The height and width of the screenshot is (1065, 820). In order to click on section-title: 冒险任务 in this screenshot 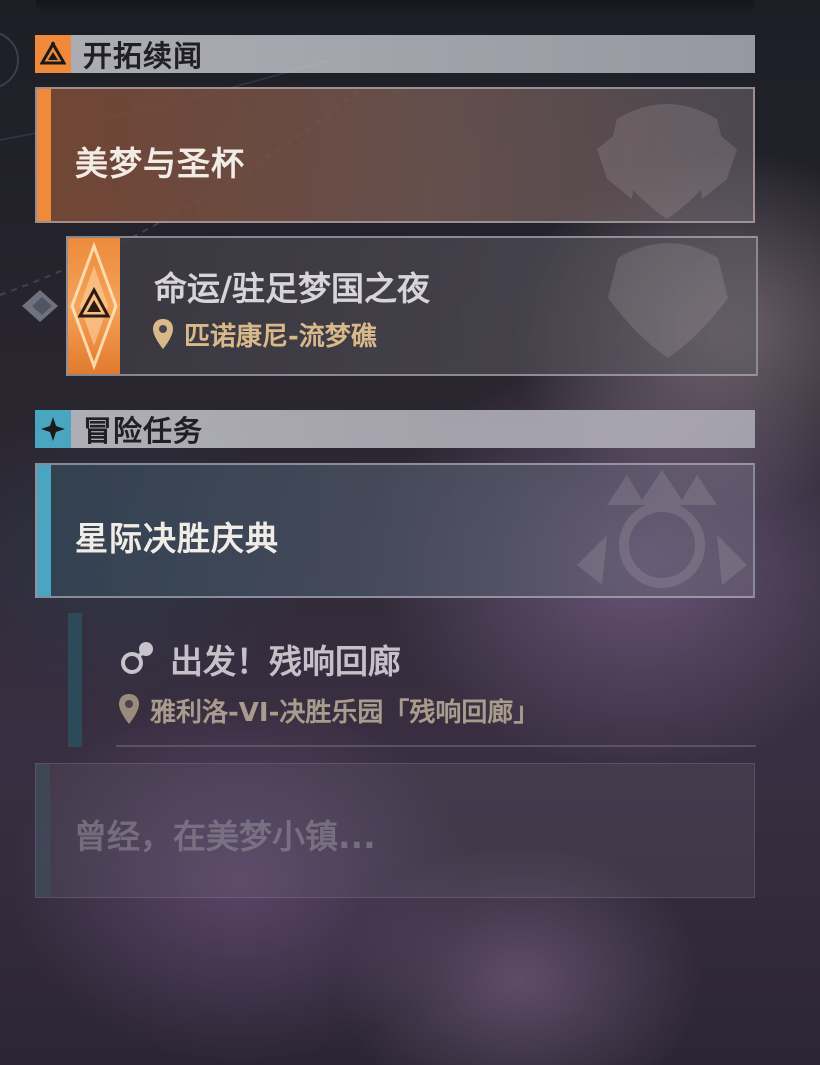, I will do `click(143, 431)`.